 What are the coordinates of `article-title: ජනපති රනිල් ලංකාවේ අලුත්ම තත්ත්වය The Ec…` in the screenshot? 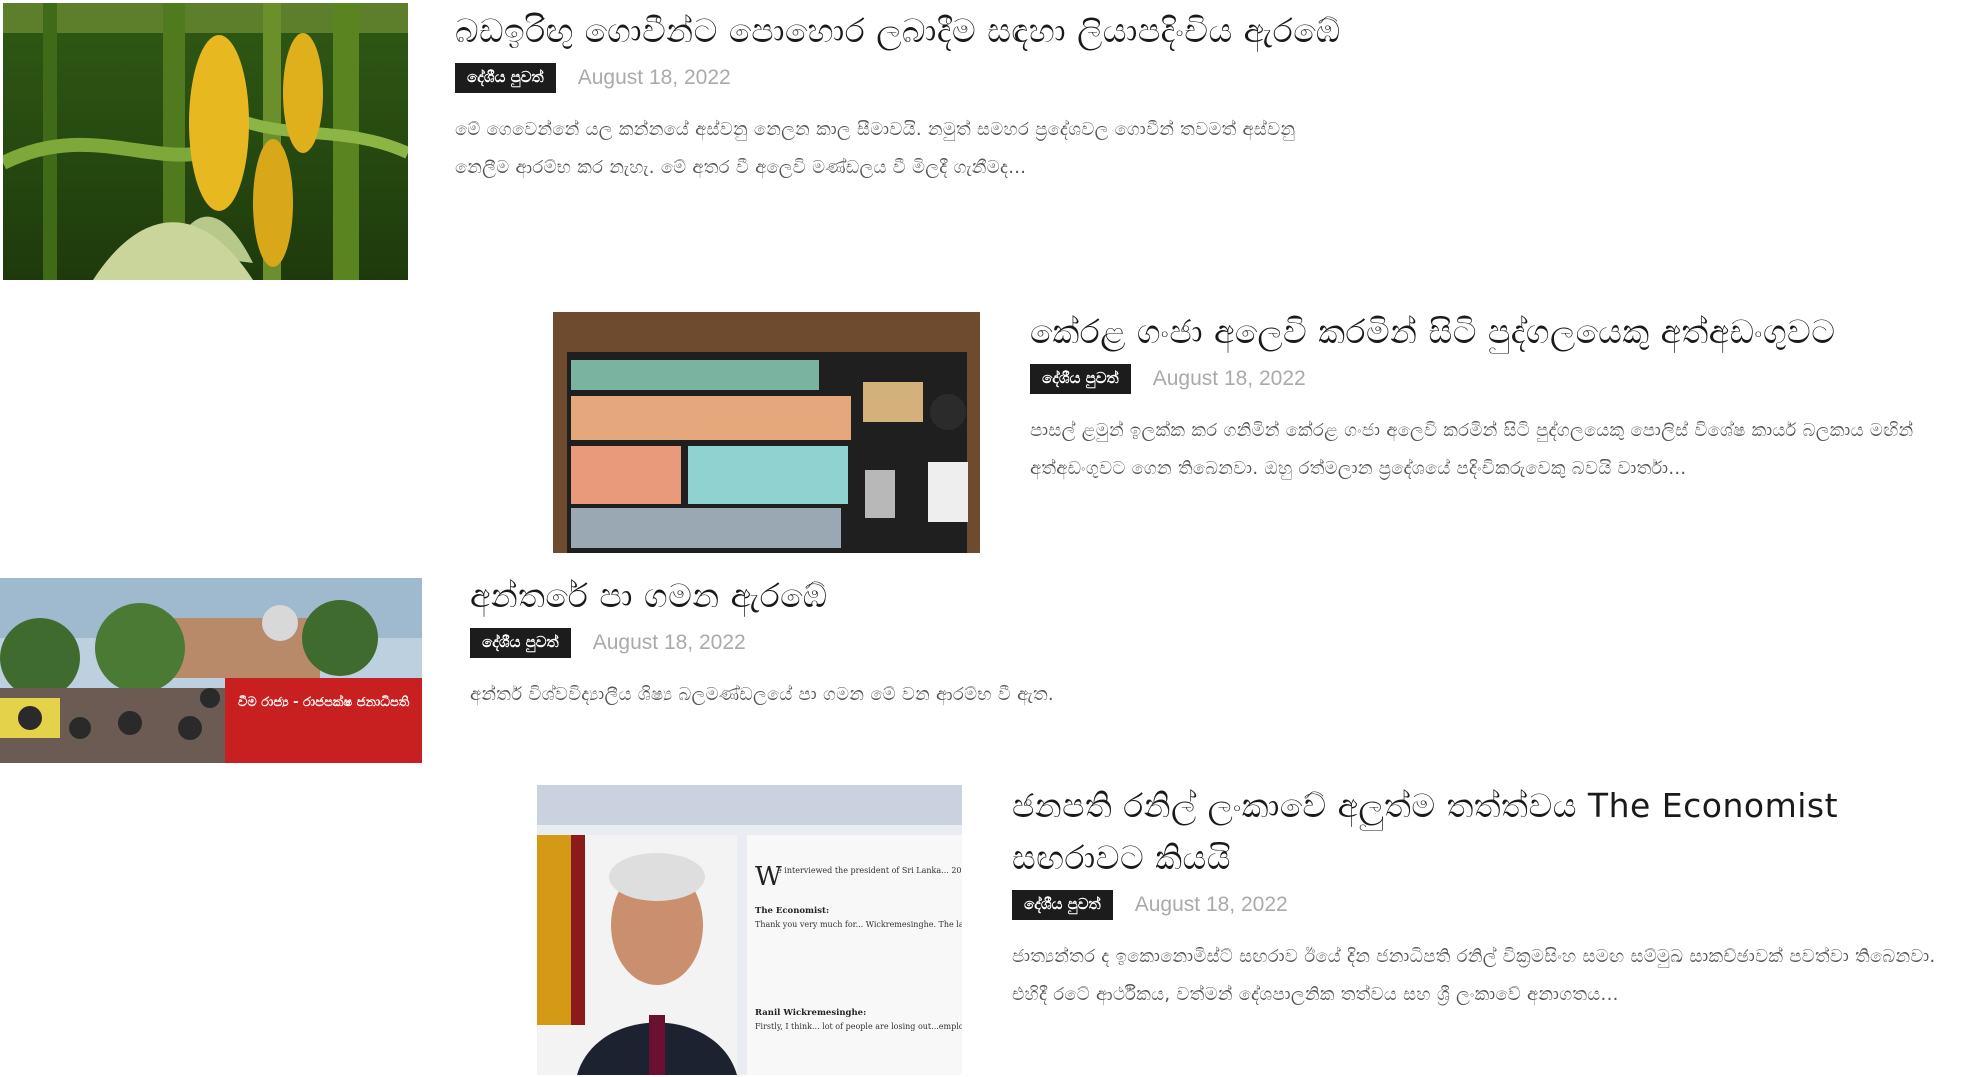 It's located at (1494, 832).